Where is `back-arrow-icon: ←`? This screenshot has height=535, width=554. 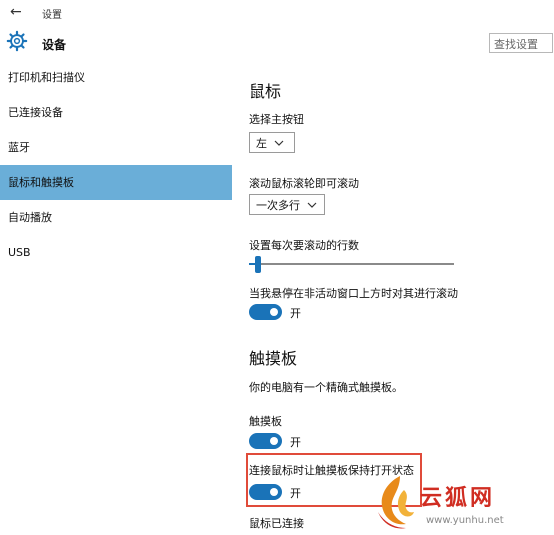 back-arrow-icon: ← is located at coordinates (16, 12).